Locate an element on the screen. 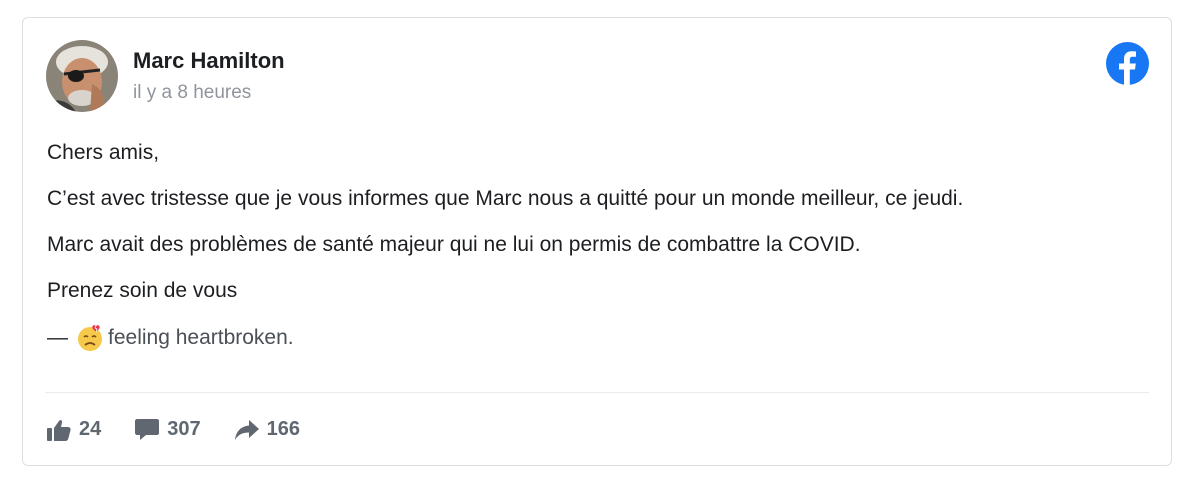 The width and height of the screenshot is (1204, 486). avatar is located at coordinates (82, 76).